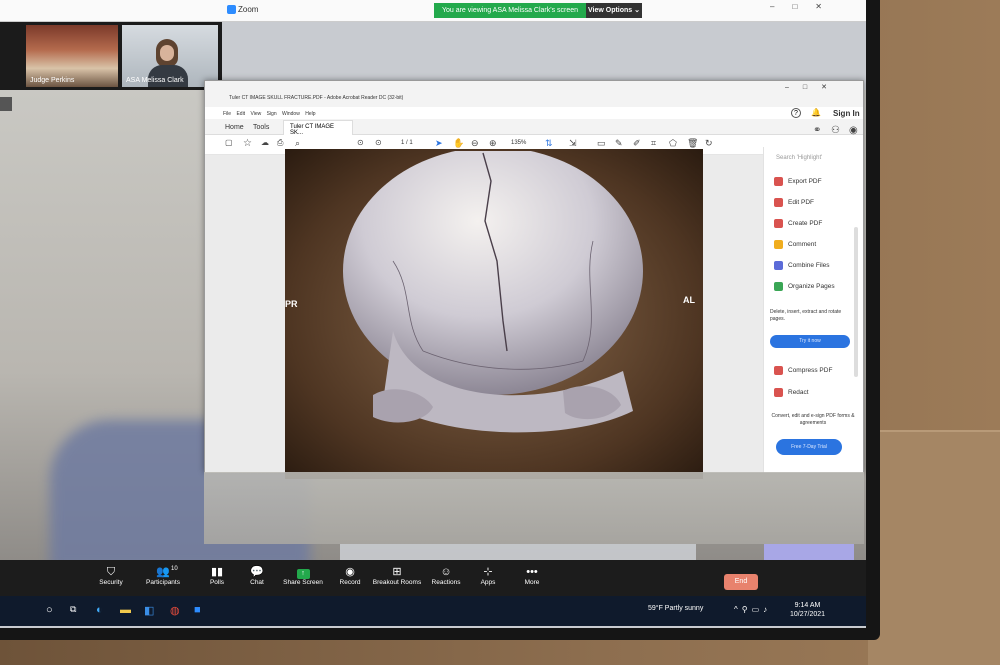  I want to click on zoom-app-icon: ■, so click(197, 610).